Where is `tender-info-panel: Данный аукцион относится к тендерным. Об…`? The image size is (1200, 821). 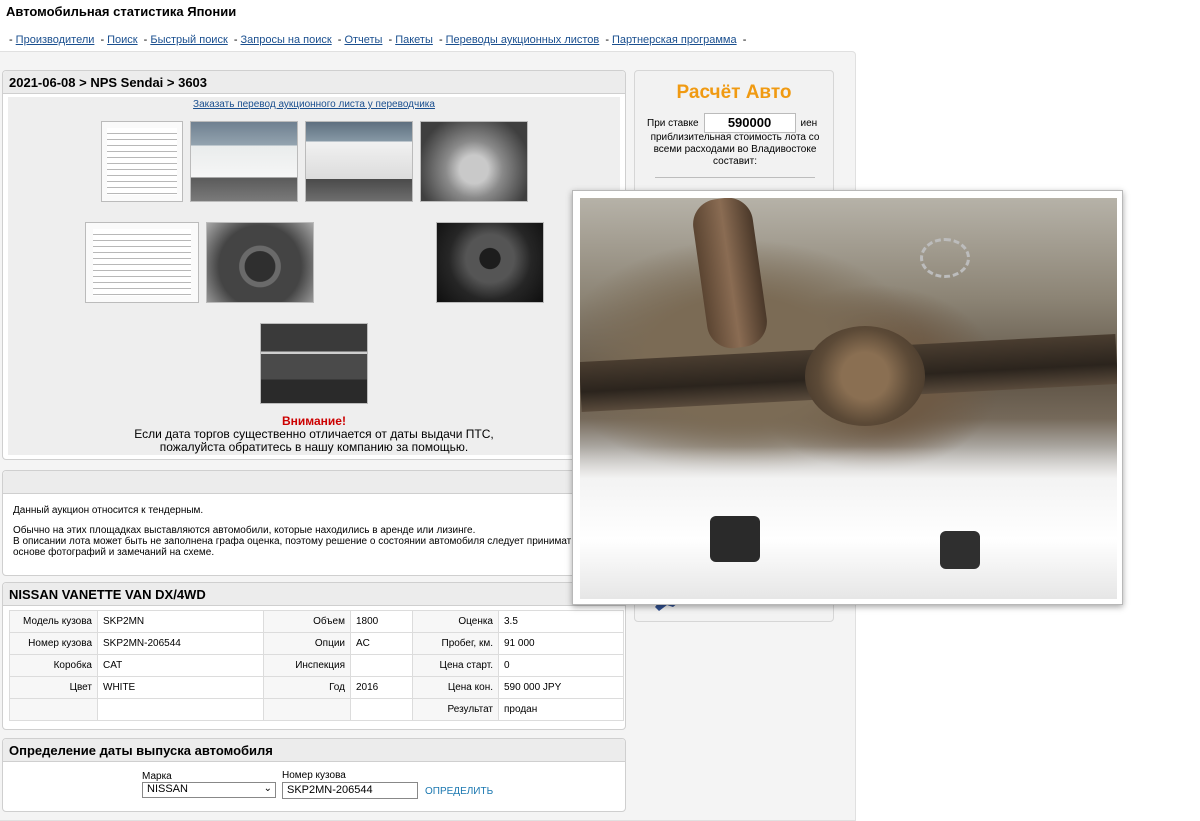 tender-info-panel: Данный аукцион относится к тендерным. Об… is located at coordinates (314, 523).